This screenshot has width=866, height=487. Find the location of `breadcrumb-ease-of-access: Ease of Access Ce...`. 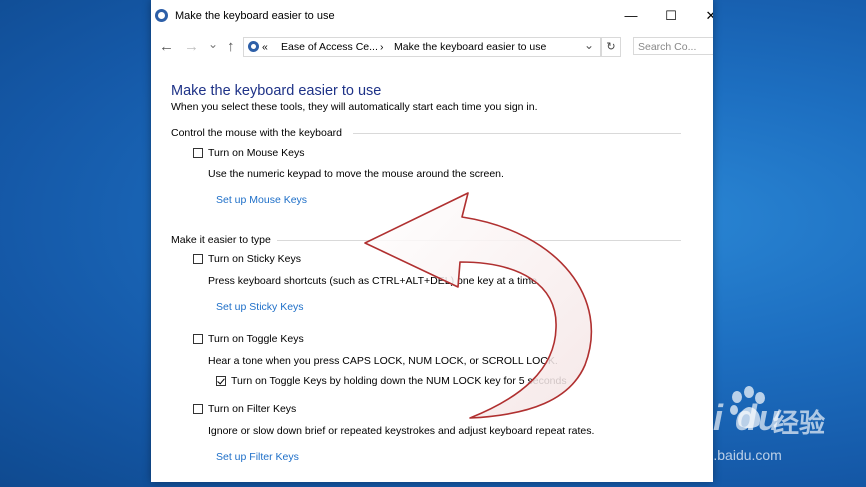

breadcrumb-ease-of-access: Ease of Access Ce... is located at coordinates (329, 47).